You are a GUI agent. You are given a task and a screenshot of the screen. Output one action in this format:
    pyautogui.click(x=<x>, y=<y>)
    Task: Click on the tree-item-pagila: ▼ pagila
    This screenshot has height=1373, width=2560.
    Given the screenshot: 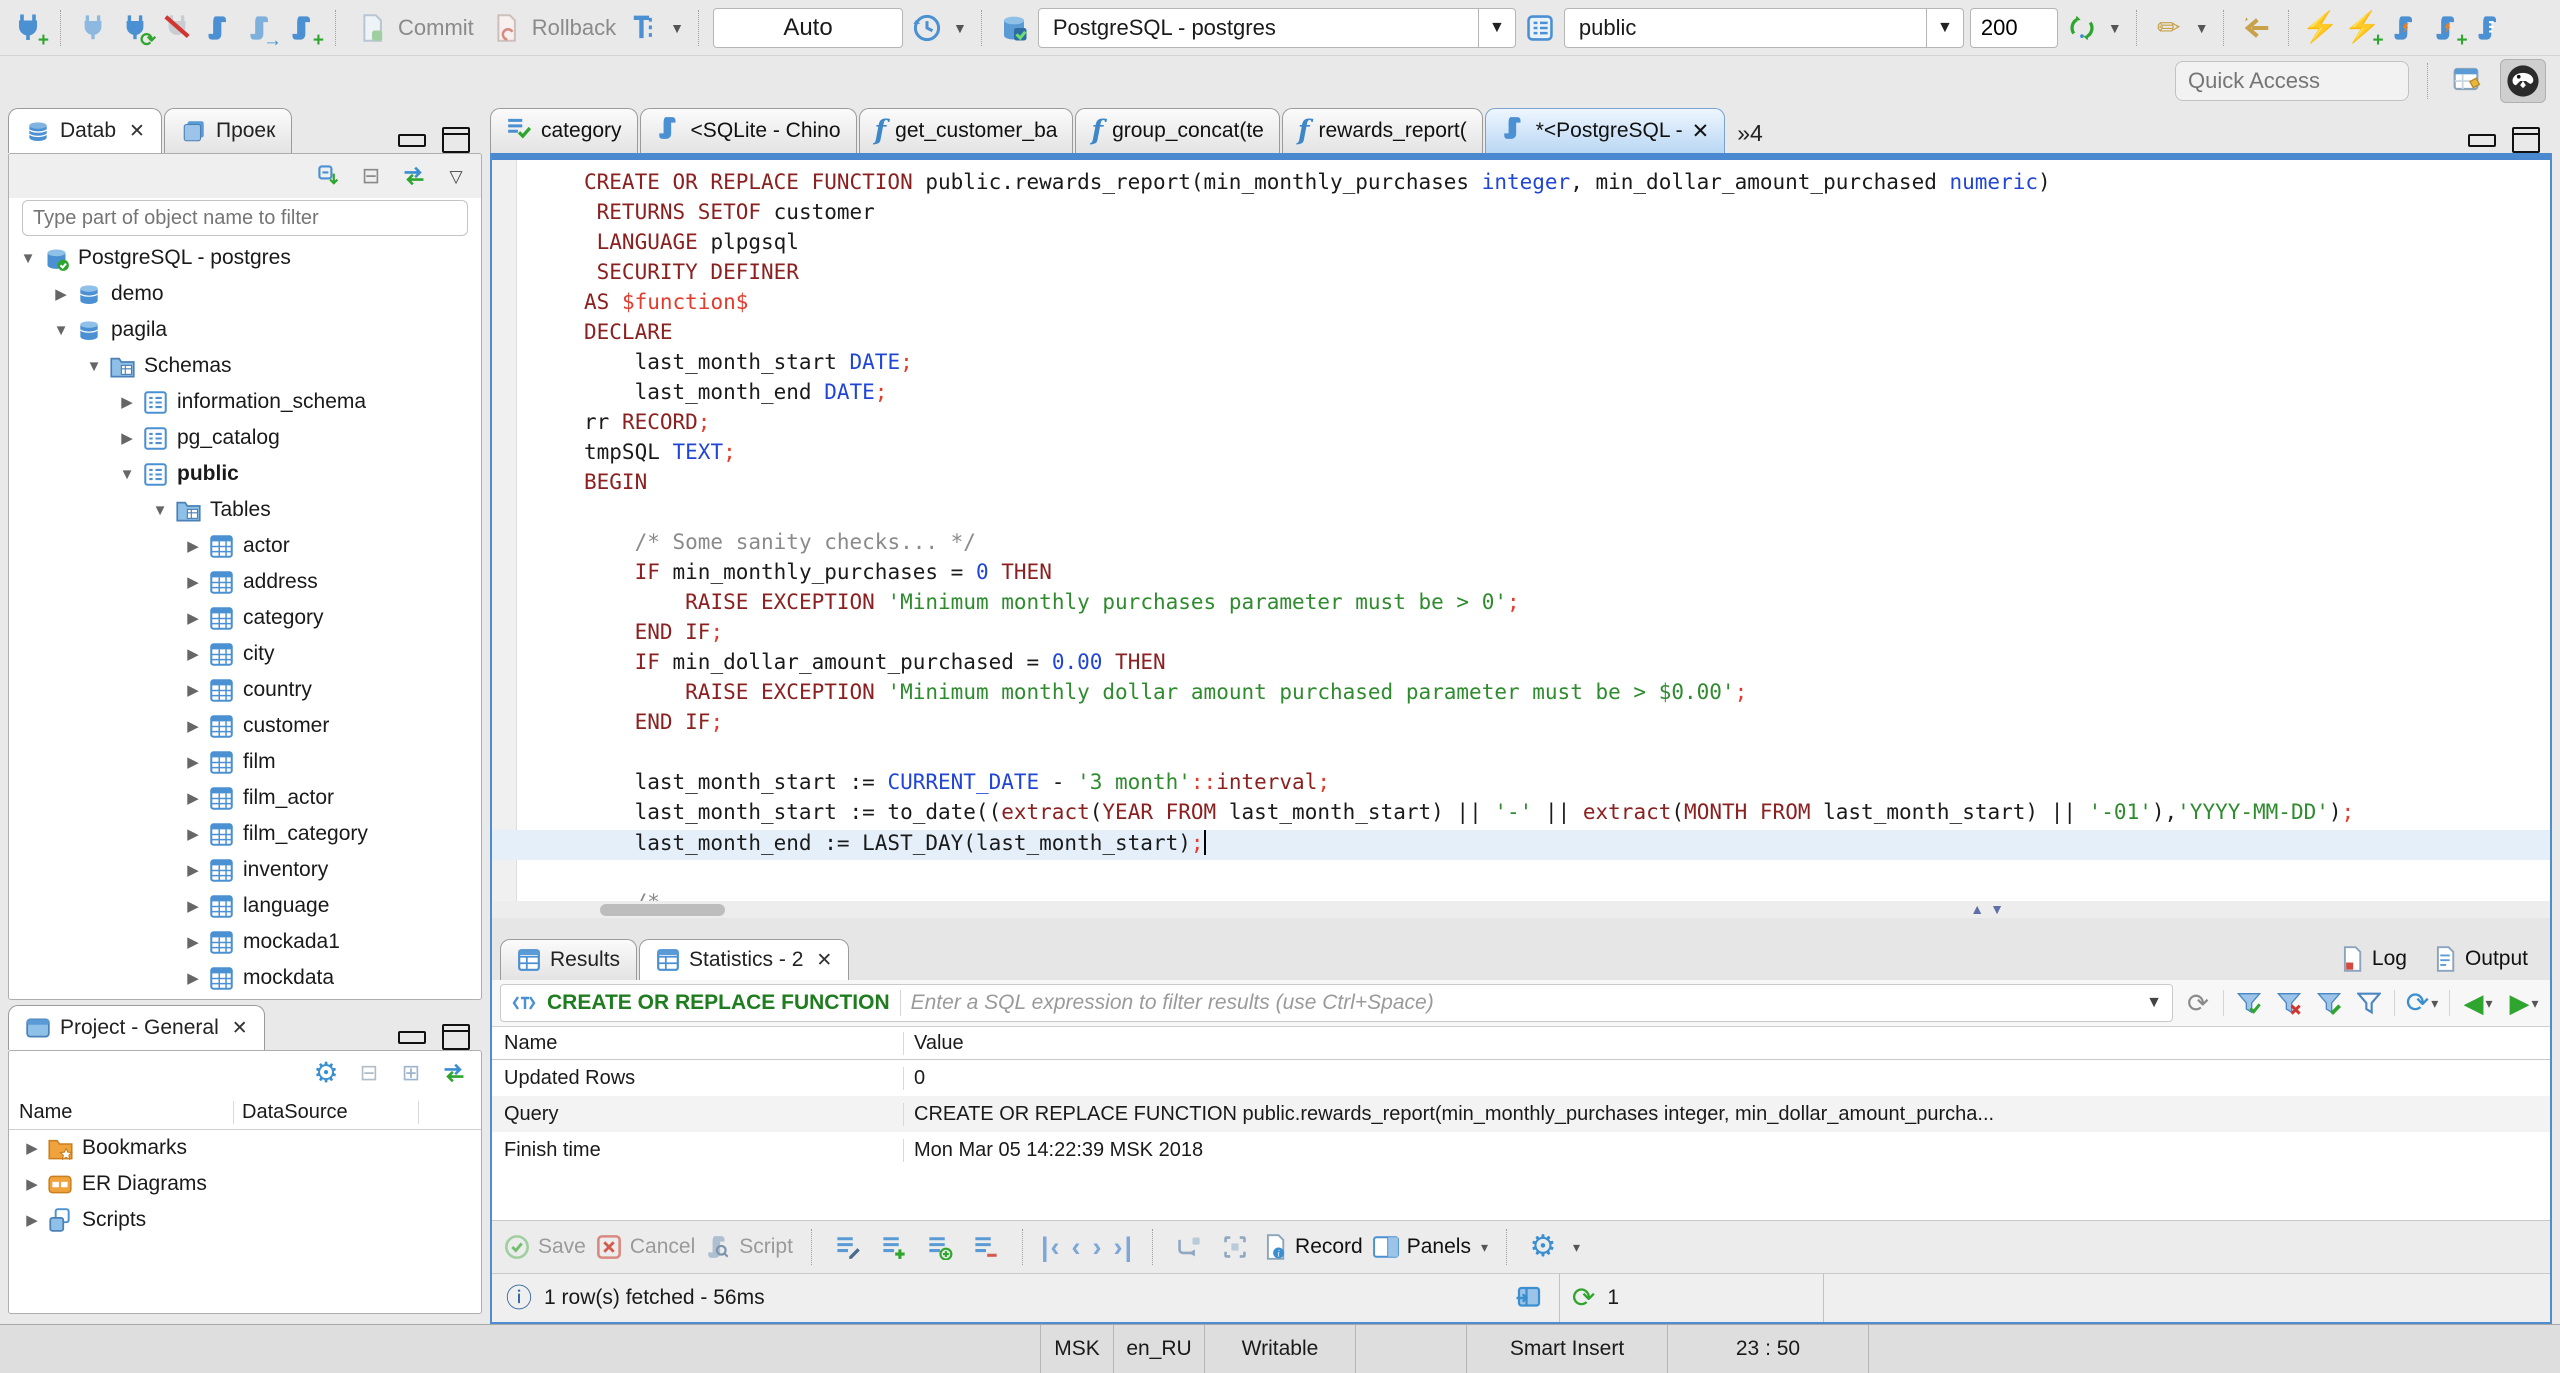 What is the action you would take?
    pyautogui.click(x=245, y=330)
    